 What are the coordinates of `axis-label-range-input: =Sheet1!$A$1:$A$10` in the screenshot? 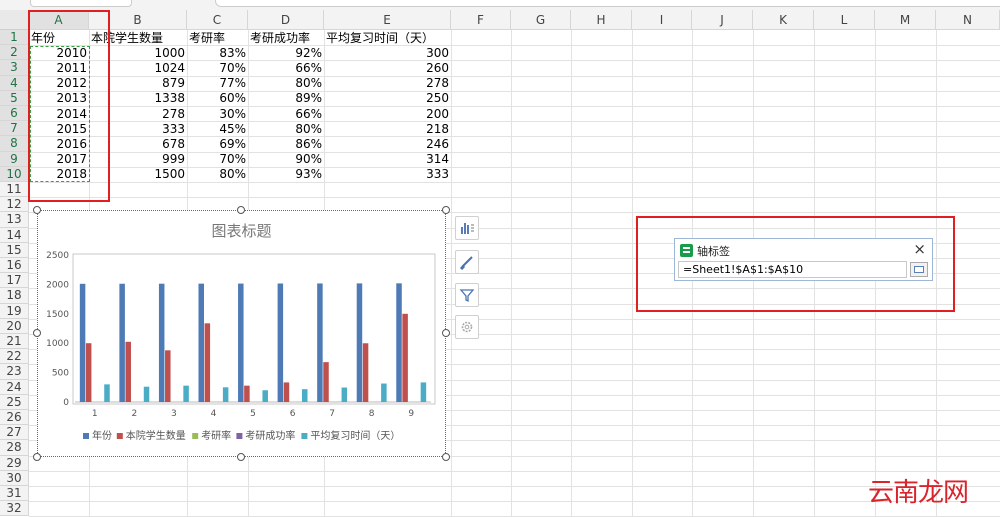 It's located at (792, 269).